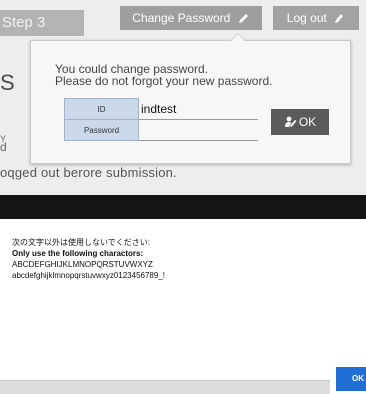 The height and width of the screenshot is (394, 366). What do you see at coordinates (165, 387) in the screenshot?
I see `dialog-footer` at bounding box center [165, 387].